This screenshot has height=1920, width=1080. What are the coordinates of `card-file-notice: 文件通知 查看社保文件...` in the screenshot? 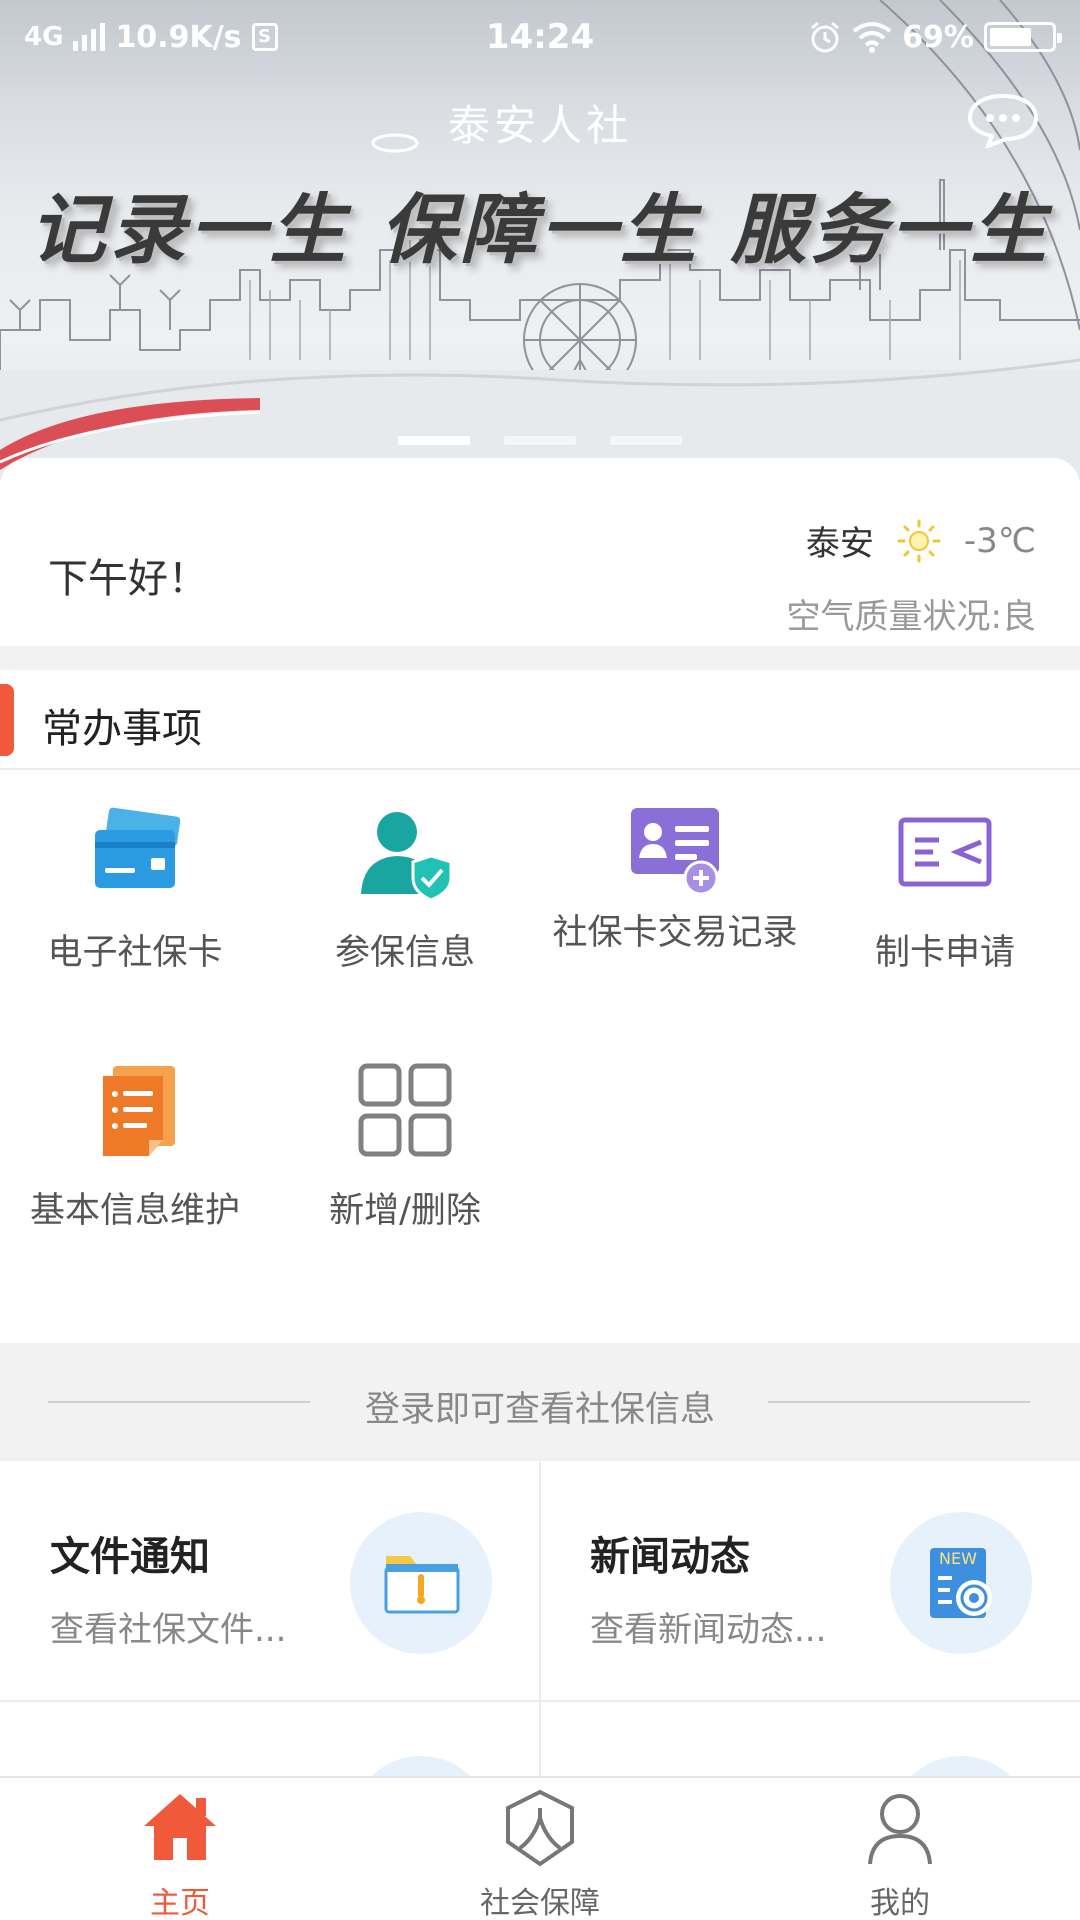 It's located at (270, 1581).